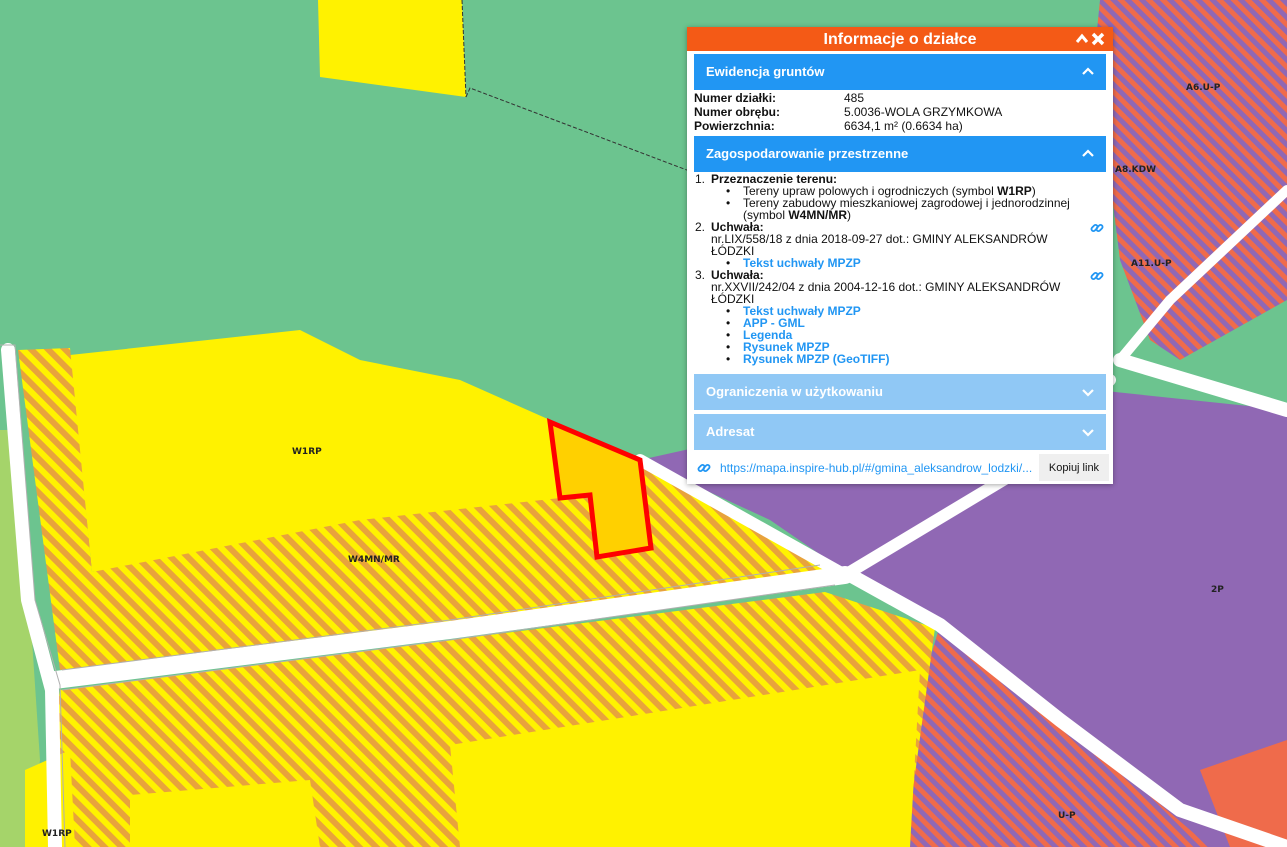  What do you see at coordinates (854, 98) in the screenshot?
I see `parcel-number-value: 485` at bounding box center [854, 98].